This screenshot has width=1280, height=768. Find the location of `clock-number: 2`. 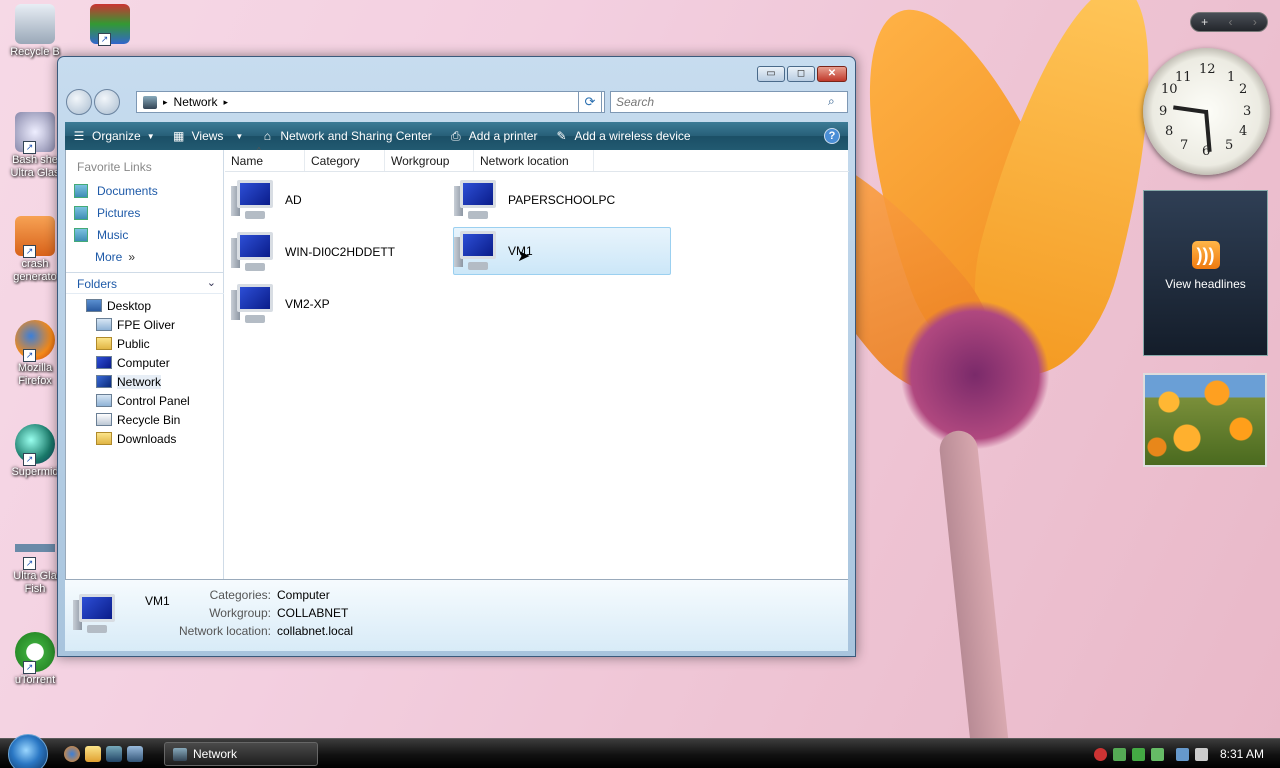

clock-number: 2 is located at coordinates (1243, 89).